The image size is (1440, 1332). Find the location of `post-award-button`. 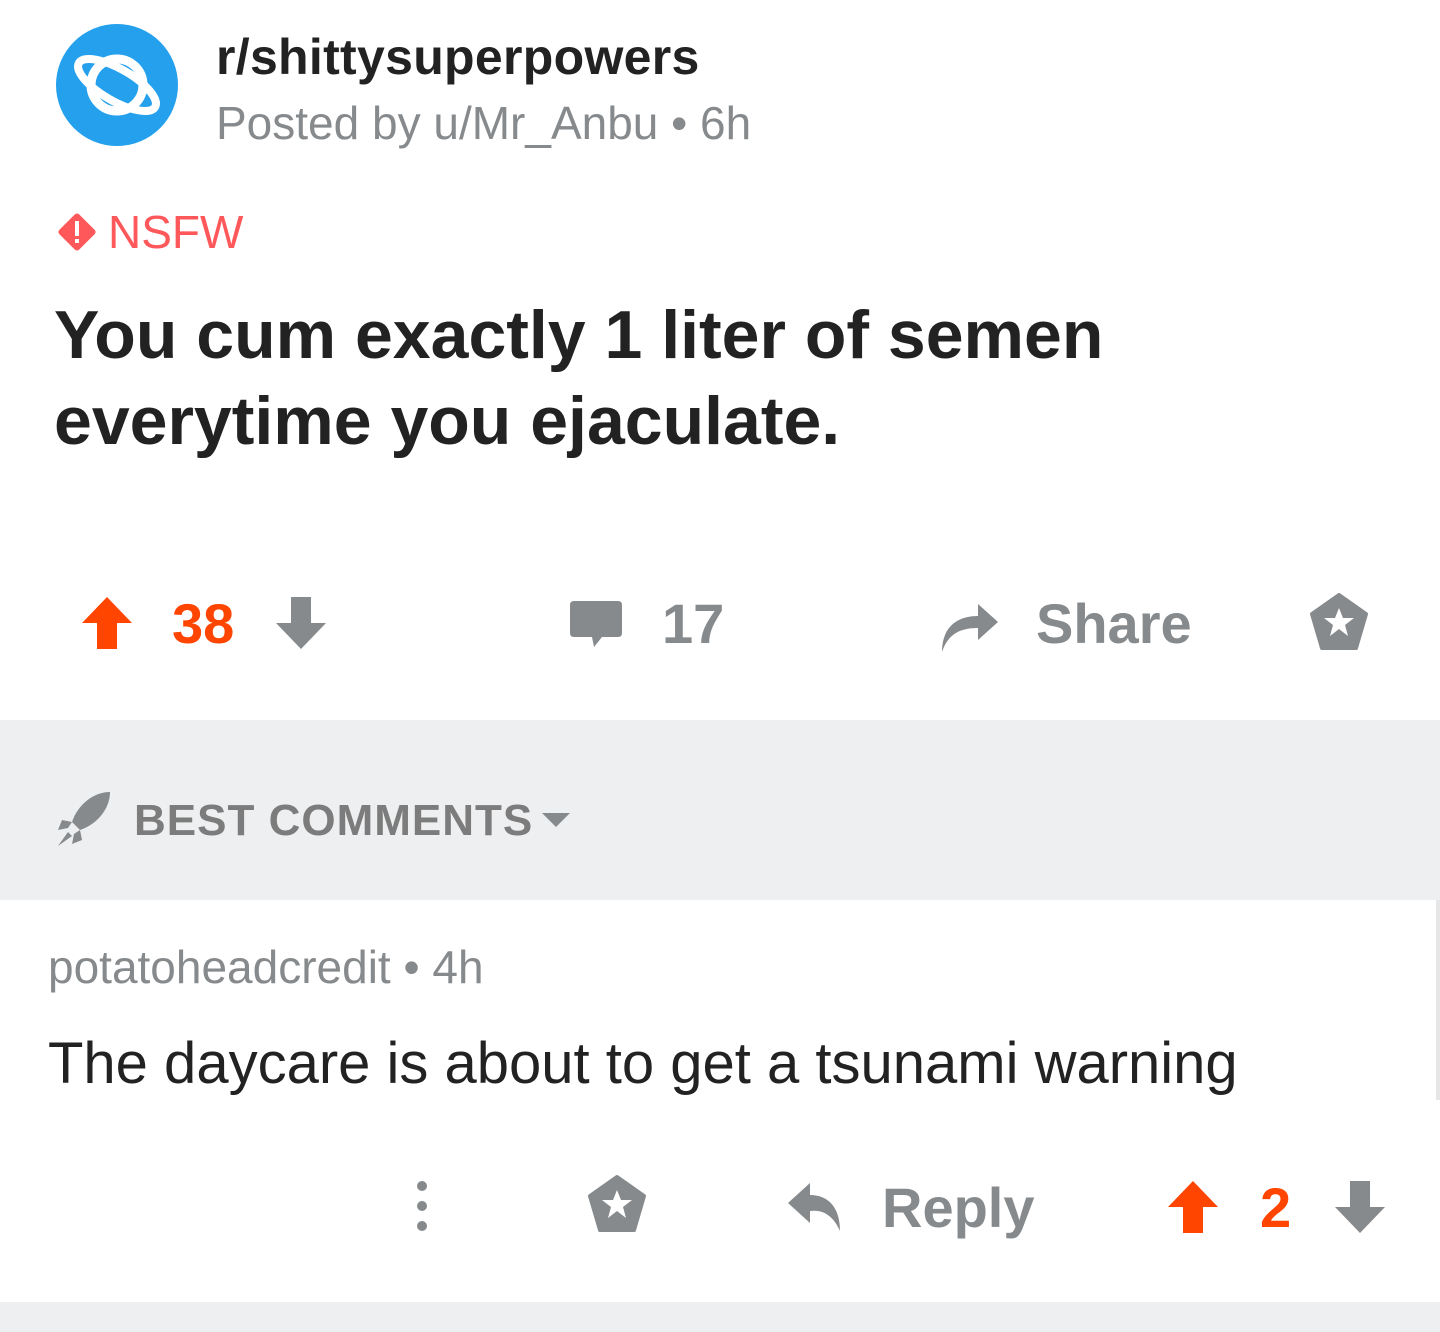

post-award-button is located at coordinates (1339, 625).